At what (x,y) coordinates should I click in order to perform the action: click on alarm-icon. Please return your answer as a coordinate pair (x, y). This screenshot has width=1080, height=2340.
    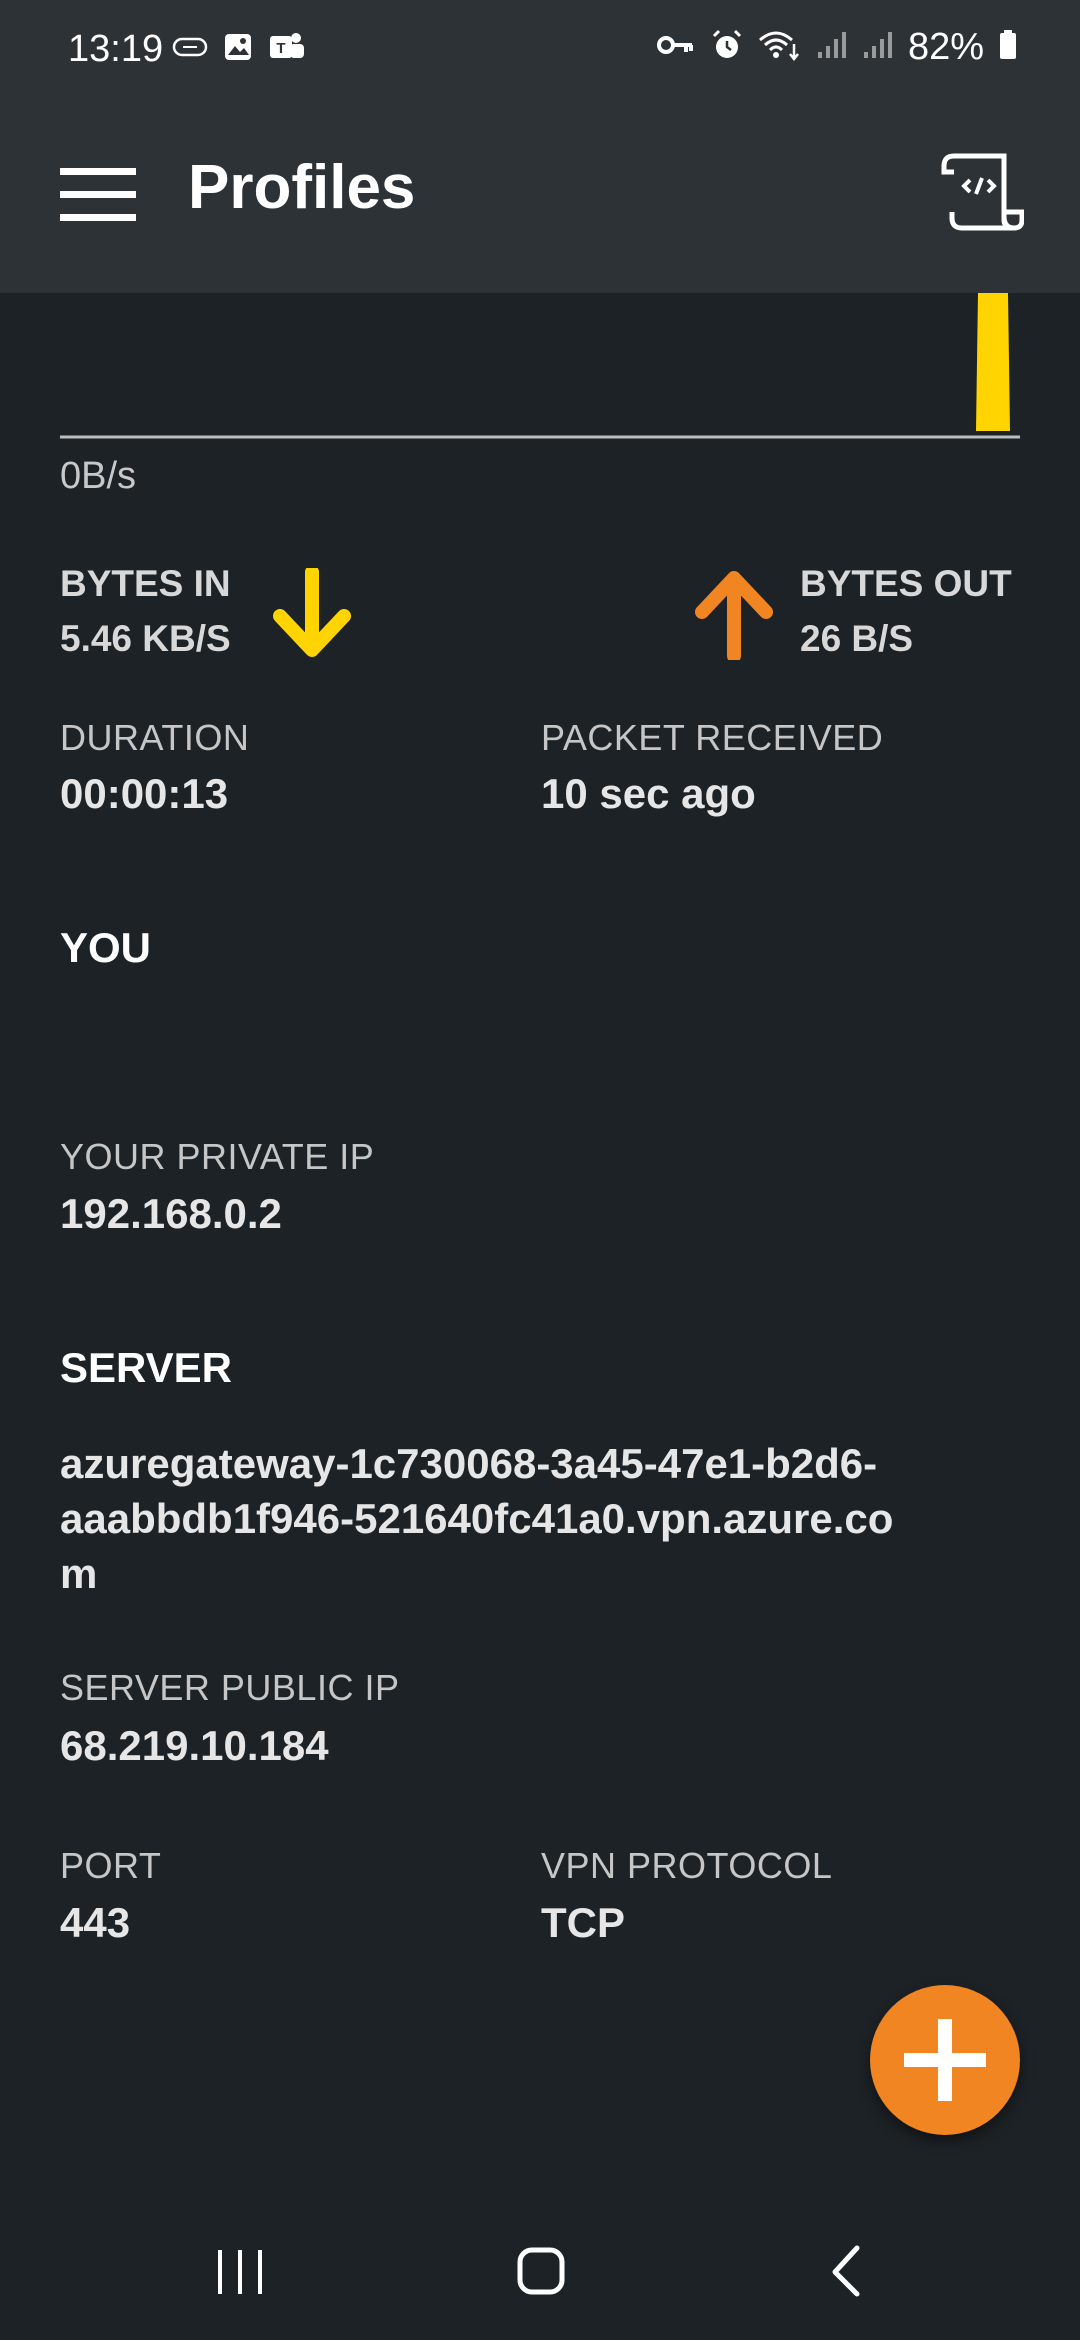
    Looking at the image, I should click on (727, 47).